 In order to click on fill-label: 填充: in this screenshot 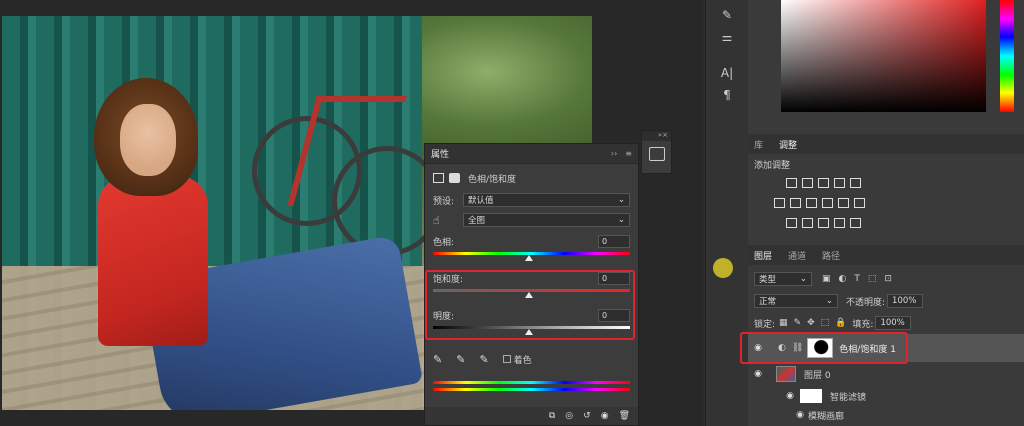, I will do `click(863, 324)`.